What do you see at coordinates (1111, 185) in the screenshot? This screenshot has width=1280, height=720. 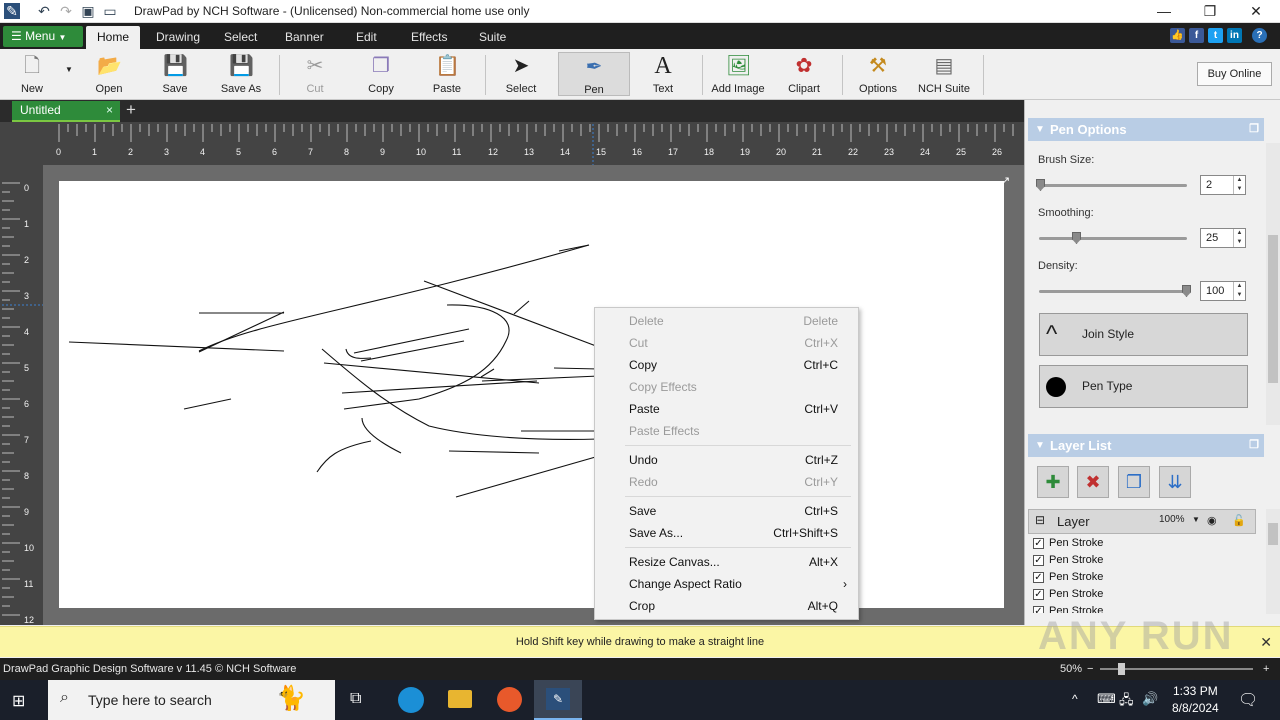 I see `brush-size-slider` at bounding box center [1111, 185].